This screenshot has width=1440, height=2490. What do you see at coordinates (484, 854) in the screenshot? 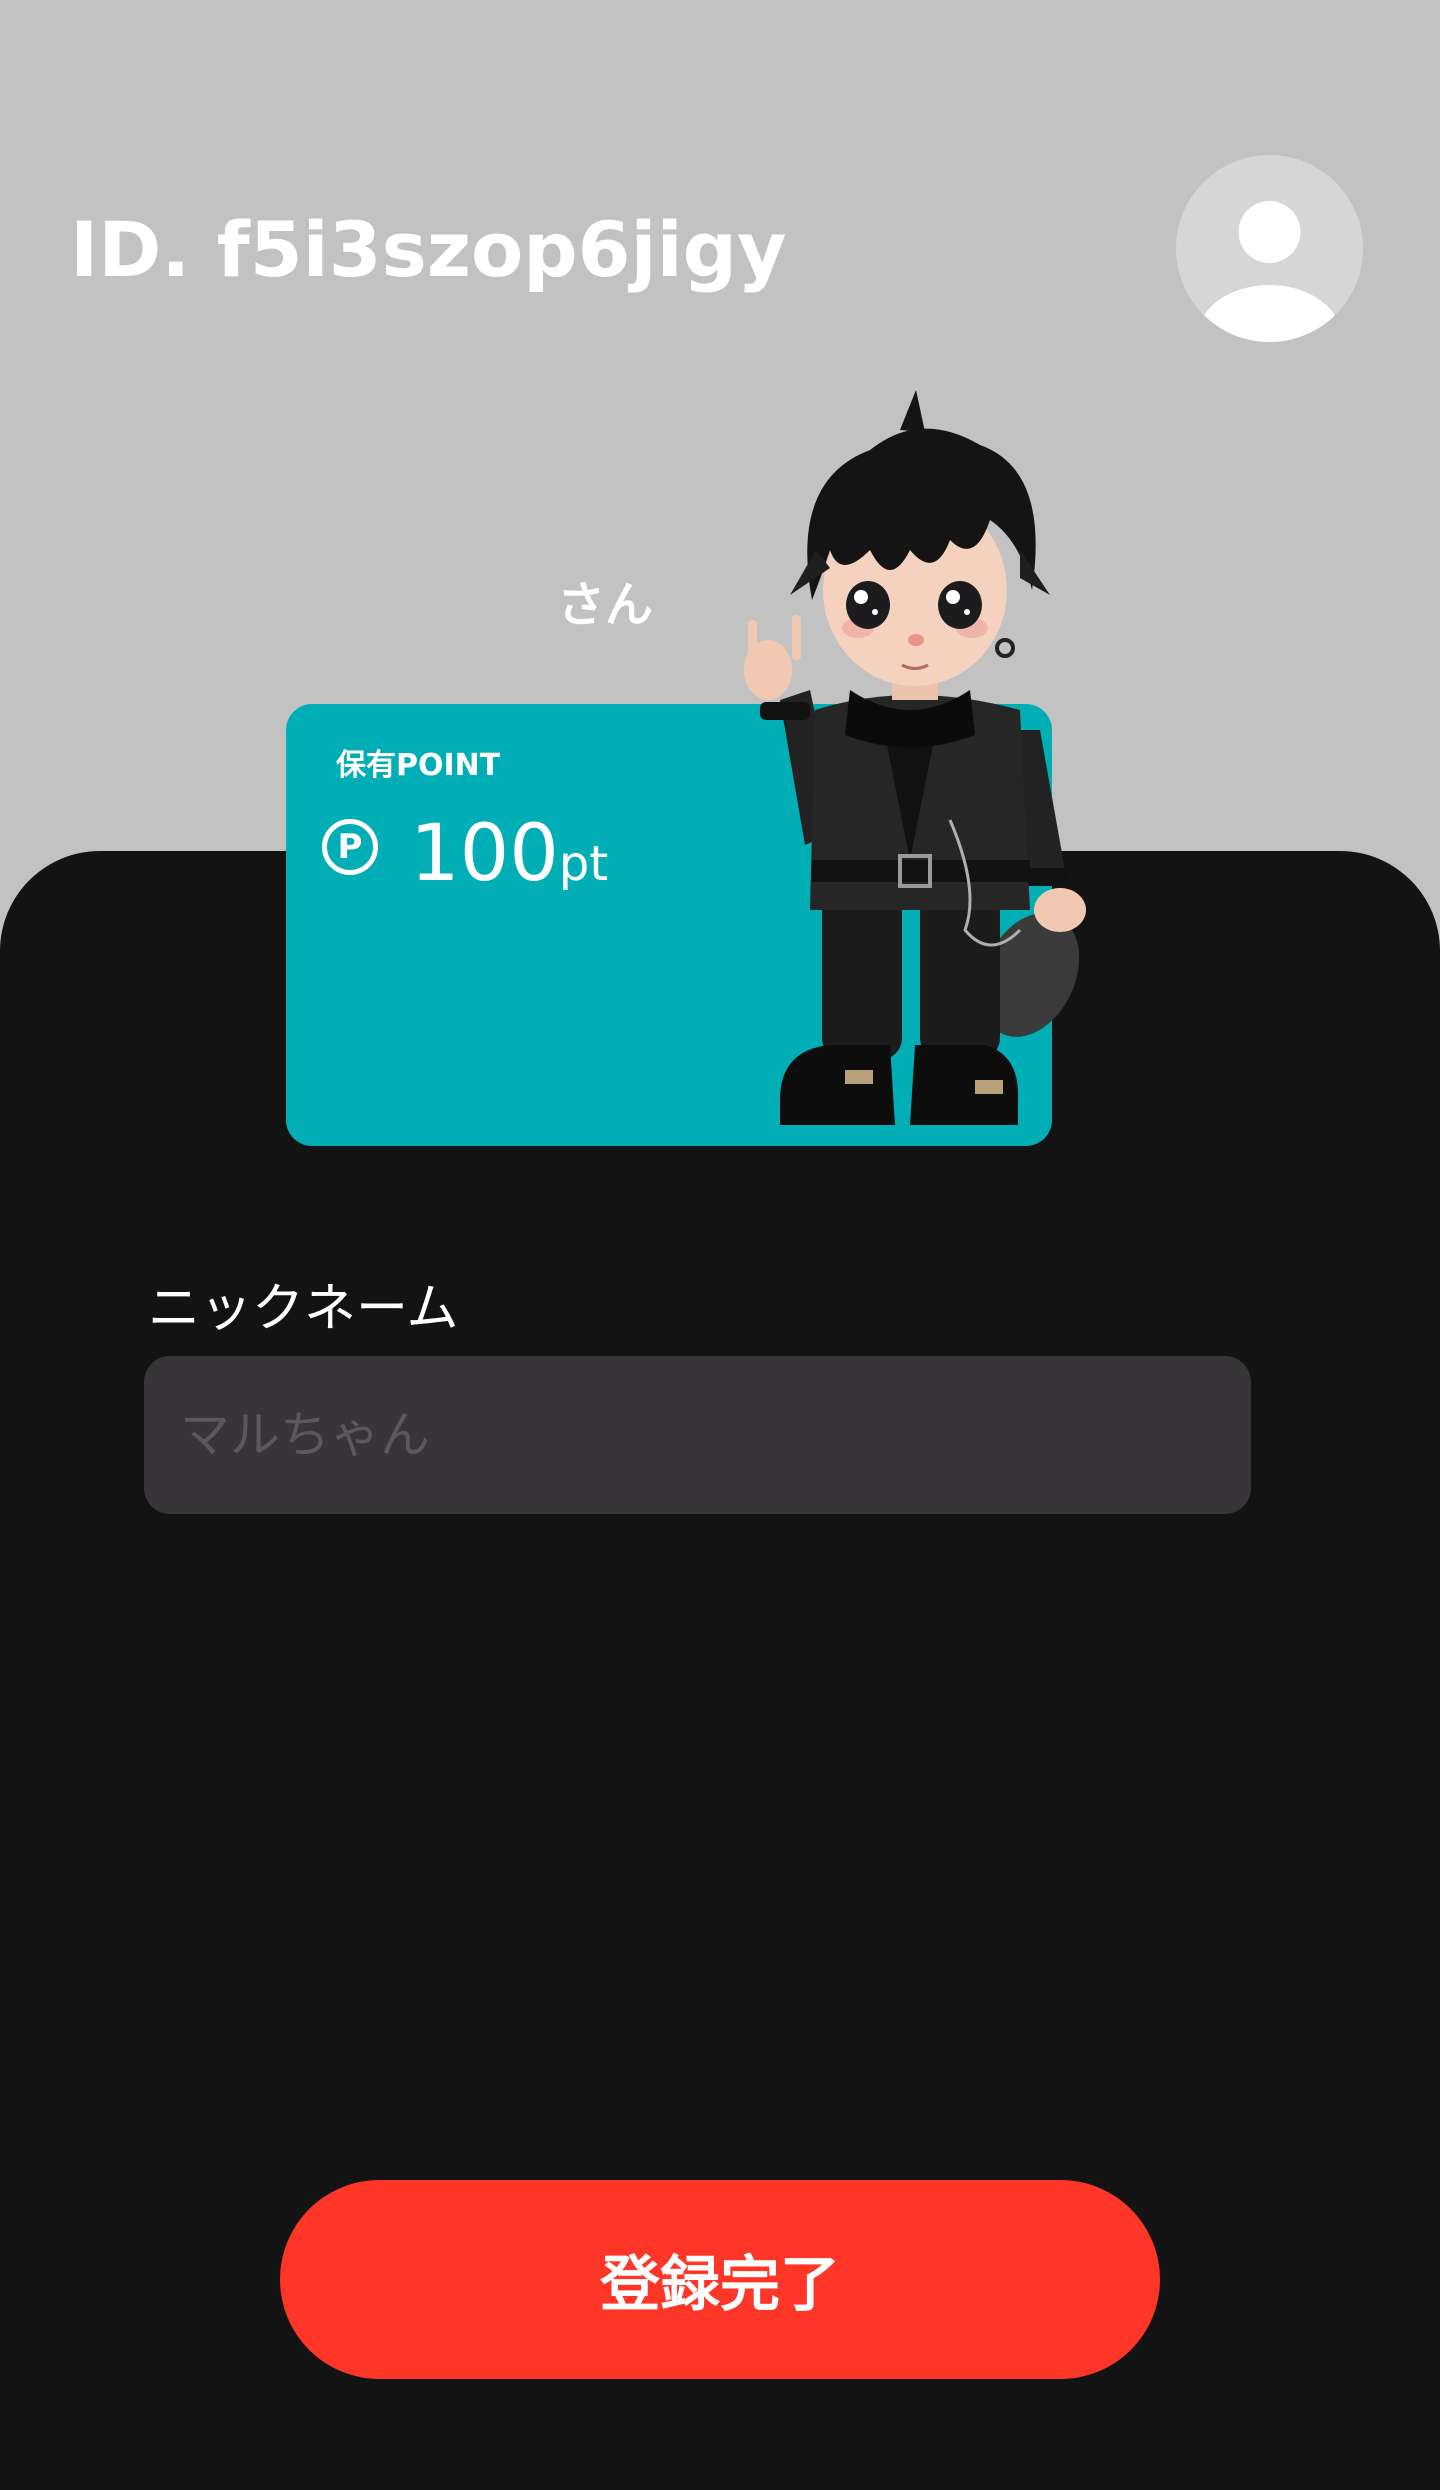
I see `points-number: 100` at bounding box center [484, 854].